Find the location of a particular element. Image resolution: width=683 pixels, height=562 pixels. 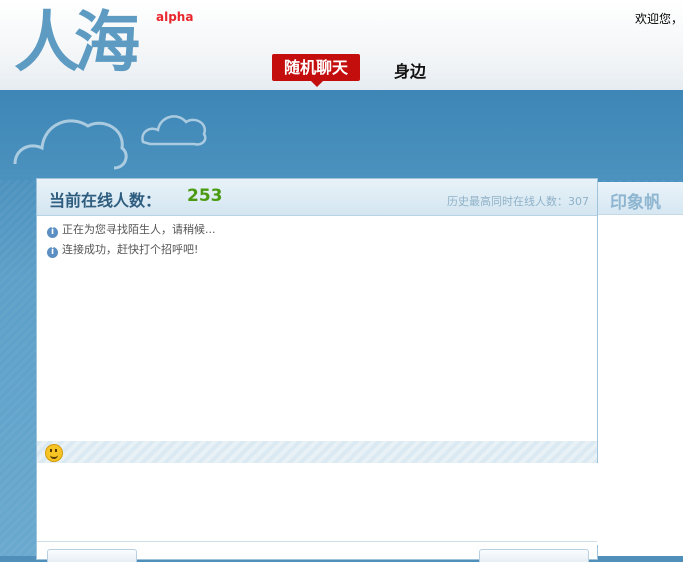

impression-title: 印象帆 is located at coordinates (635, 203).